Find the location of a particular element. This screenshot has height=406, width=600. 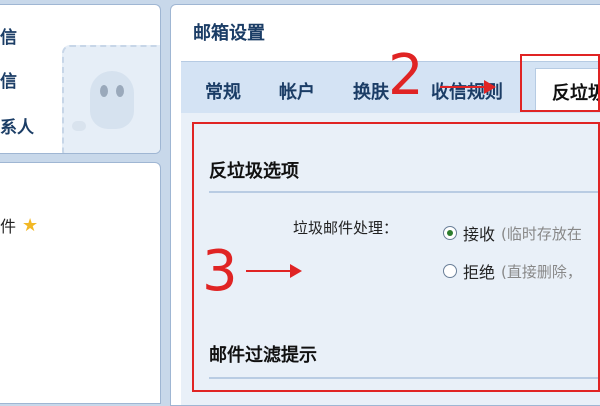

star-icon: ★ is located at coordinates (30, 225).